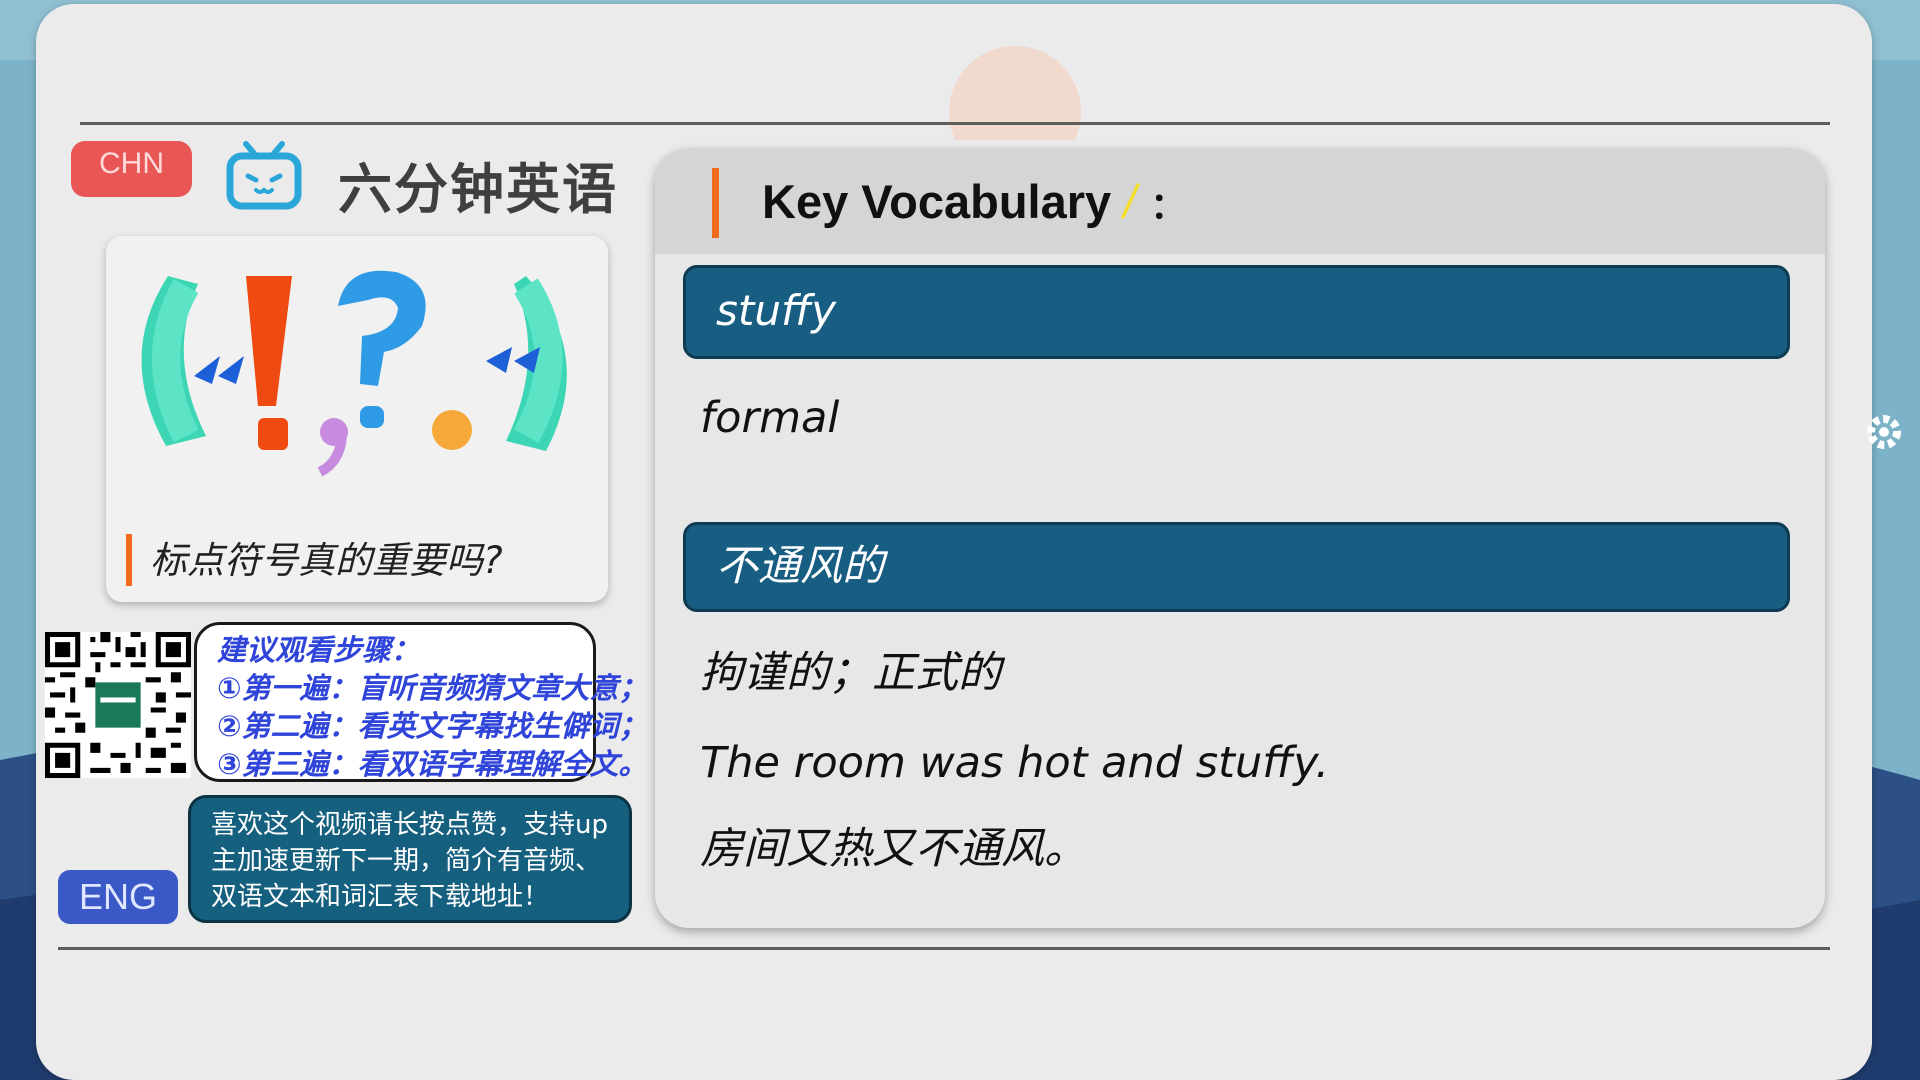  What do you see at coordinates (944, 948) in the screenshot?
I see `bottom-divider` at bounding box center [944, 948].